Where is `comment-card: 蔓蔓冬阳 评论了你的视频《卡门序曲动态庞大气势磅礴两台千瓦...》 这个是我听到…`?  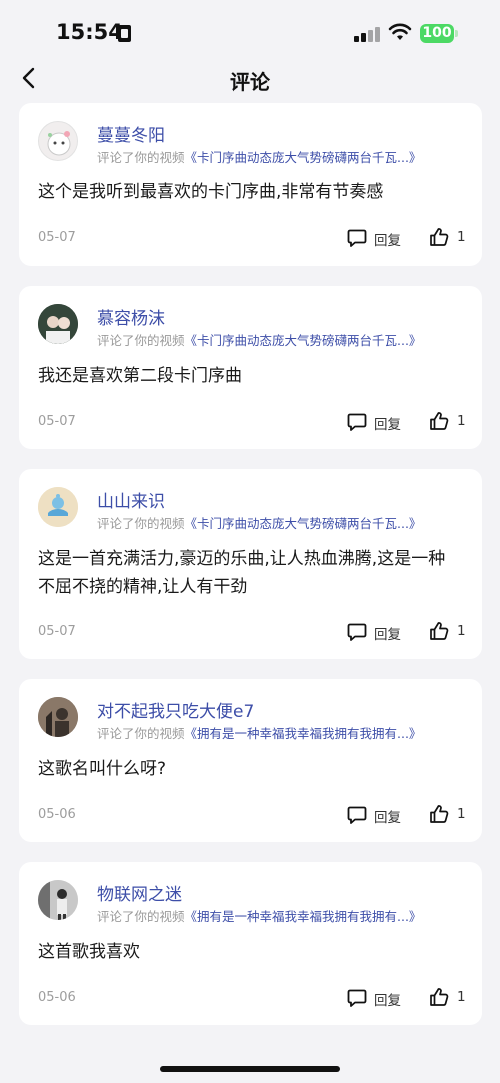 comment-card: 蔓蔓冬阳 评论了你的视频《卡门序曲动态庞大气势磅礴两台千瓦...》 这个是我听到… is located at coordinates (250, 184).